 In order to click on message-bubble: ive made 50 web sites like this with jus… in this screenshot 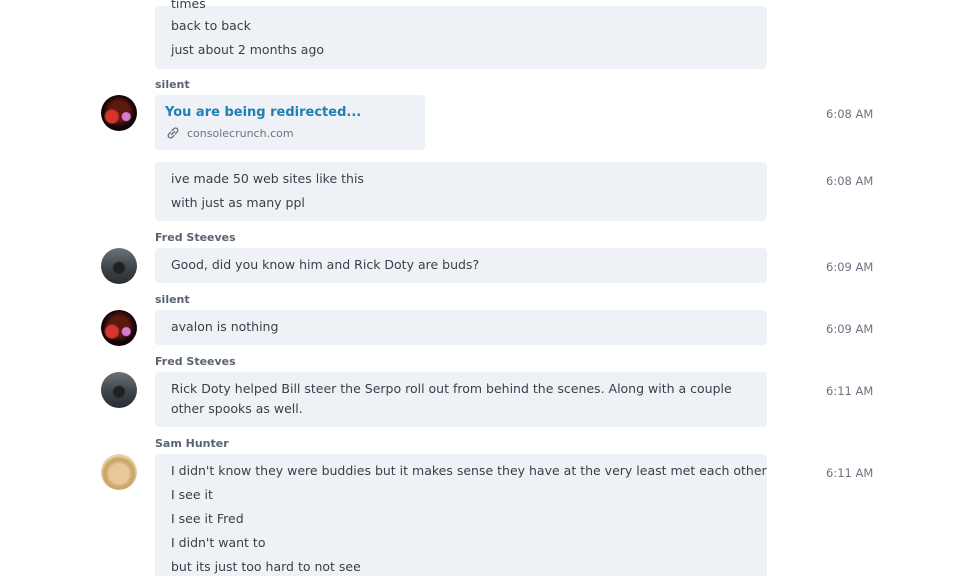, I will do `click(461, 191)`.